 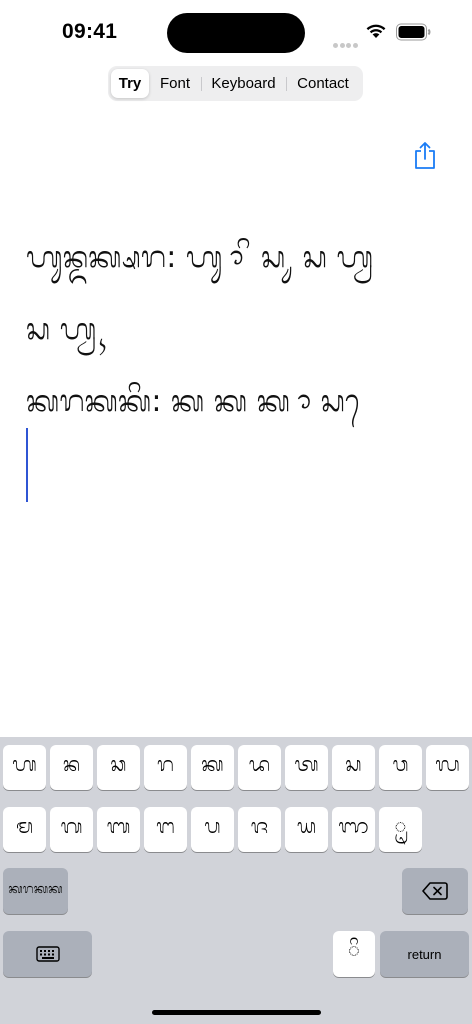 I want to click on home-indicator, so click(x=236, y=1012).